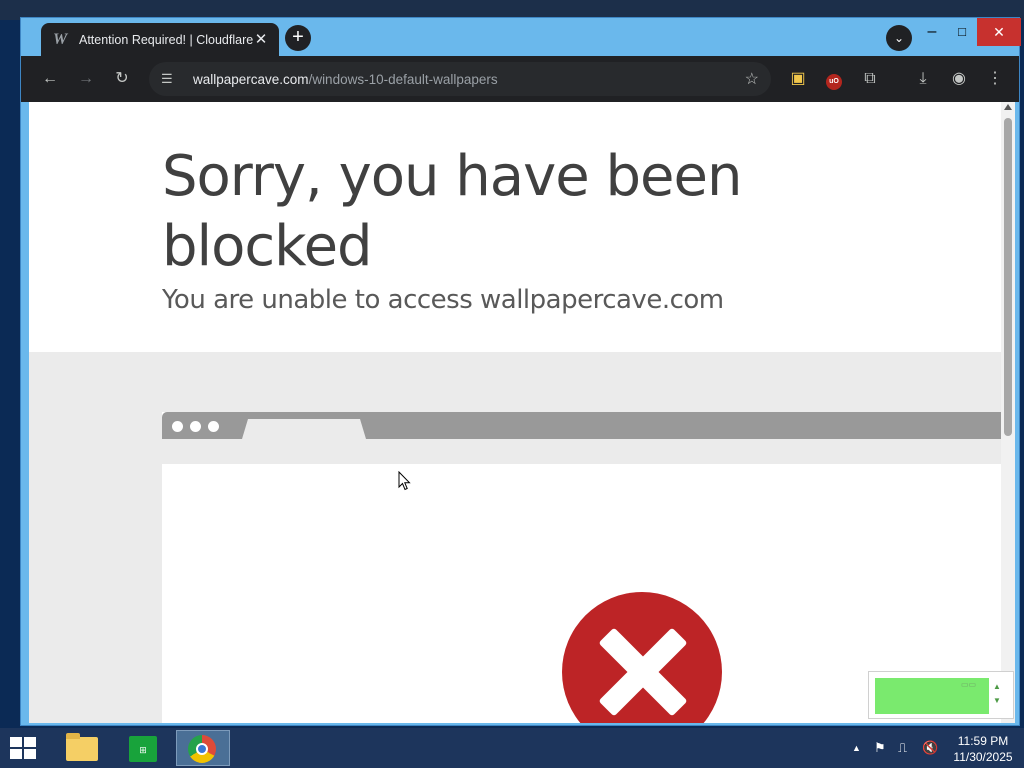 This screenshot has width=1024, height=768. What do you see at coordinates (86, 79) in the screenshot?
I see `forward-arrow-icon: →` at bounding box center [86, 79].